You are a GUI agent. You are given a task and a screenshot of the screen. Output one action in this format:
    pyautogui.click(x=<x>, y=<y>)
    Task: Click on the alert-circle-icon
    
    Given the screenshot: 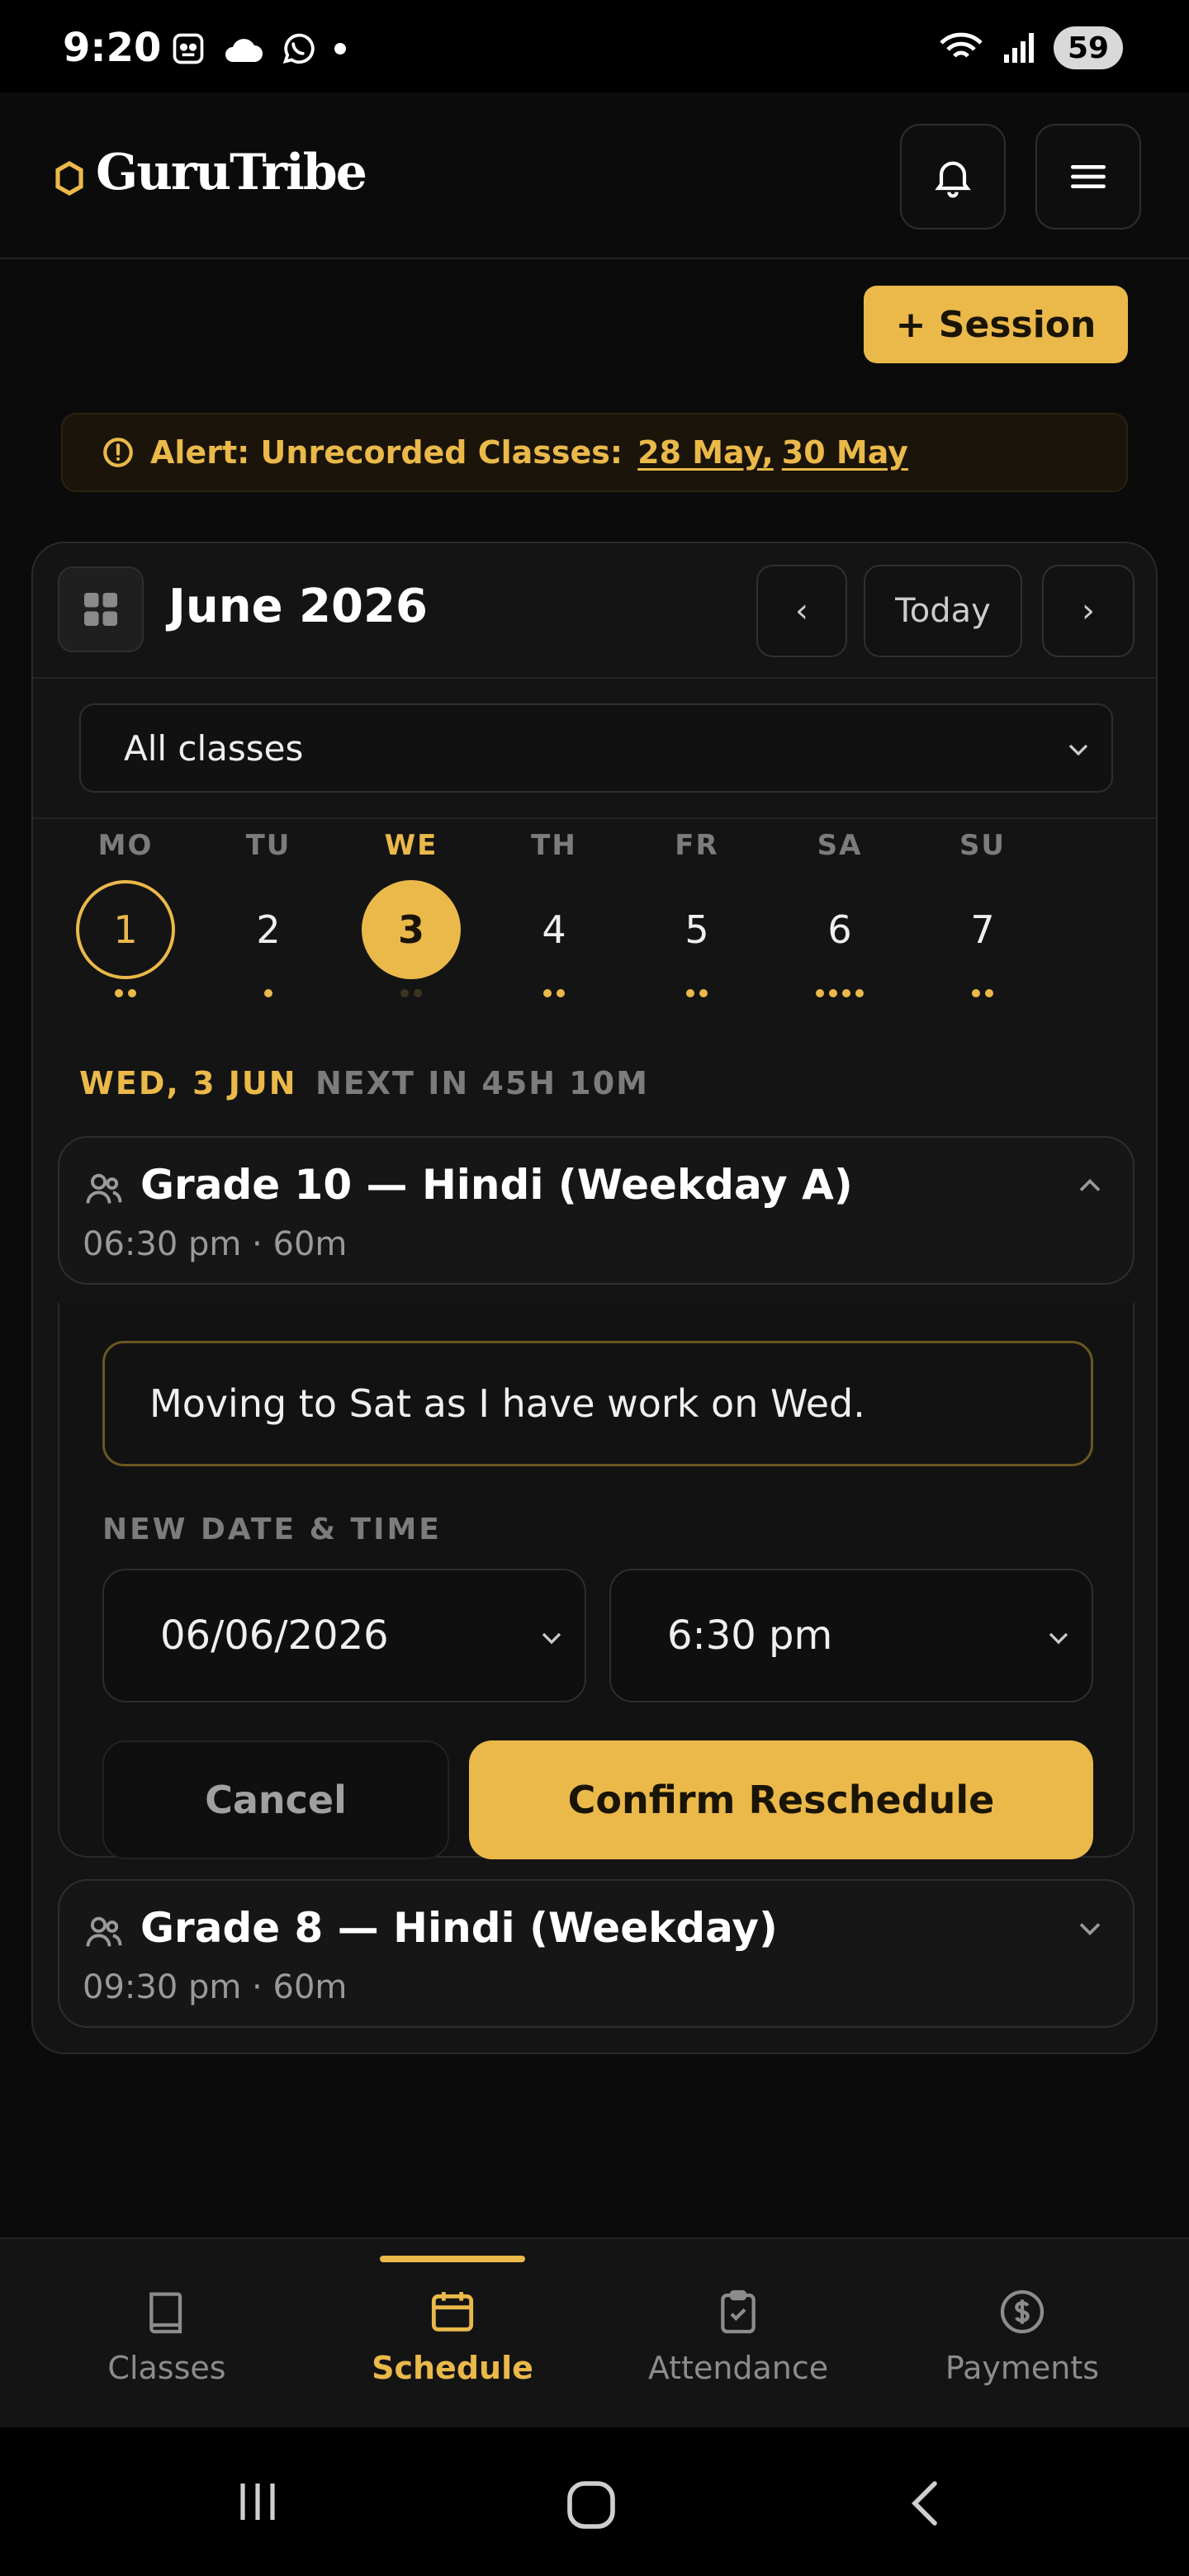 What is the action you would take?
    pyautogui.click(x=118, y=452)
    